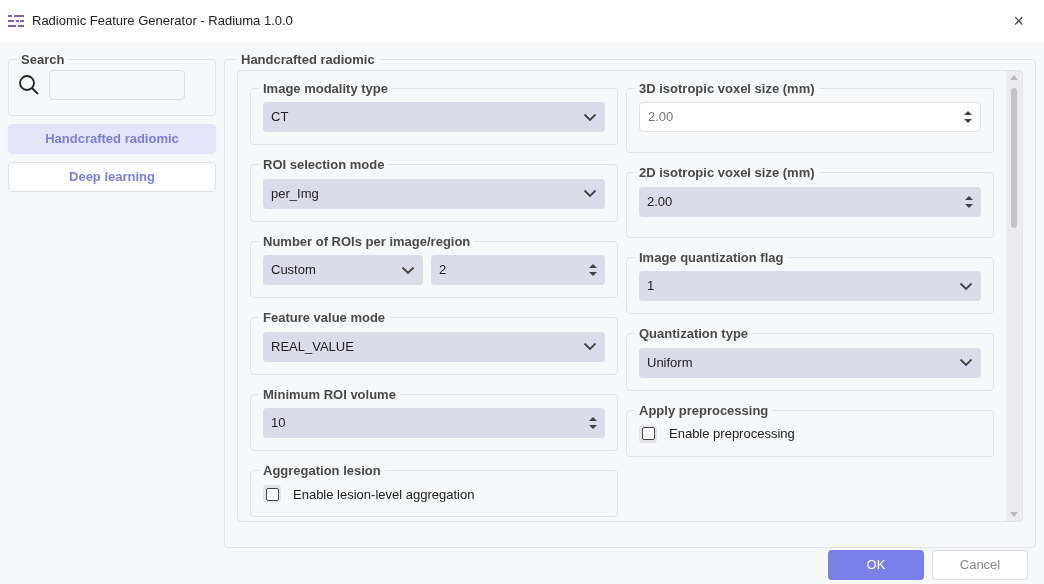  Describe the element at coordinates (732, 434) in the screenshot. I see `checkbox-label: Enable preprocessing` at that location.